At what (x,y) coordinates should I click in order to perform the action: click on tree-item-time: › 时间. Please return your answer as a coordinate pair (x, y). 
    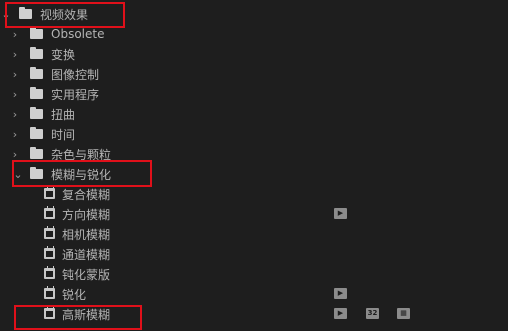
    Looking at the image, I should click on (254, 134).